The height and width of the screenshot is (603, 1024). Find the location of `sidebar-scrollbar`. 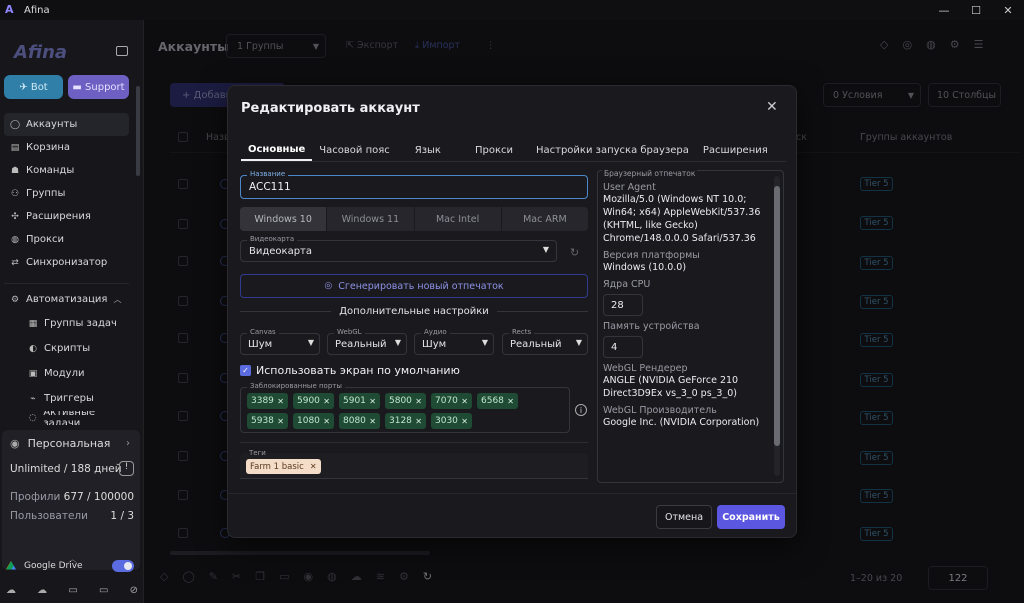

sidebar-scrollbar is located at coordinates (138, 131).